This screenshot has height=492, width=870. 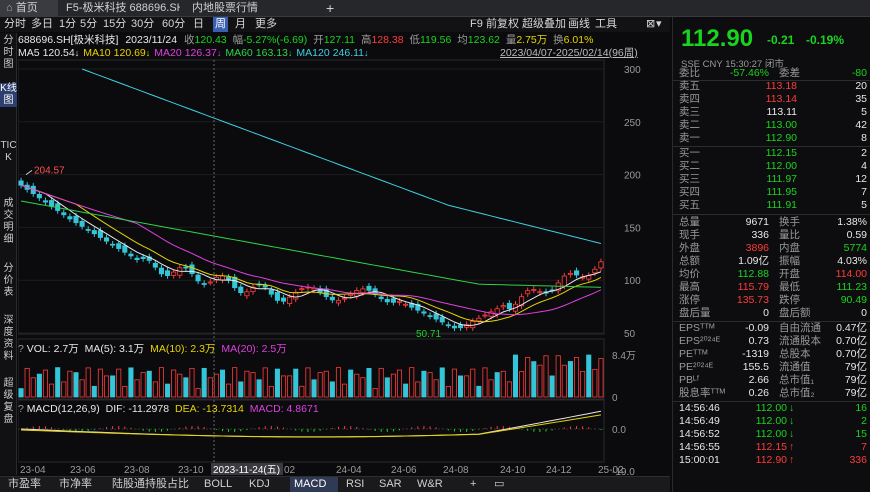 What do you see at coordinates (198, 24) in the screenshot?
I see `period-7: 日` at bounding box center [198, 24].